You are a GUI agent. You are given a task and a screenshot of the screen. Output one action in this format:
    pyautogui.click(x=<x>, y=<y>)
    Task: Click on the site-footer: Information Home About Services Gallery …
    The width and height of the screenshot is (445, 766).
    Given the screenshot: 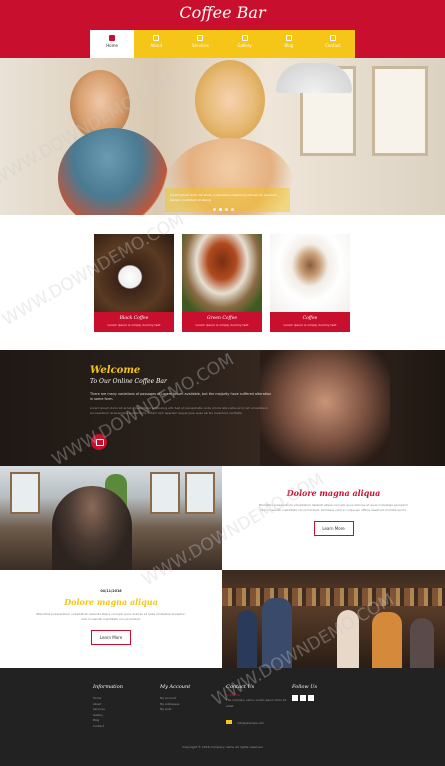 What is the action you would take?
    pyautogui.click(x=222, y=717)
    